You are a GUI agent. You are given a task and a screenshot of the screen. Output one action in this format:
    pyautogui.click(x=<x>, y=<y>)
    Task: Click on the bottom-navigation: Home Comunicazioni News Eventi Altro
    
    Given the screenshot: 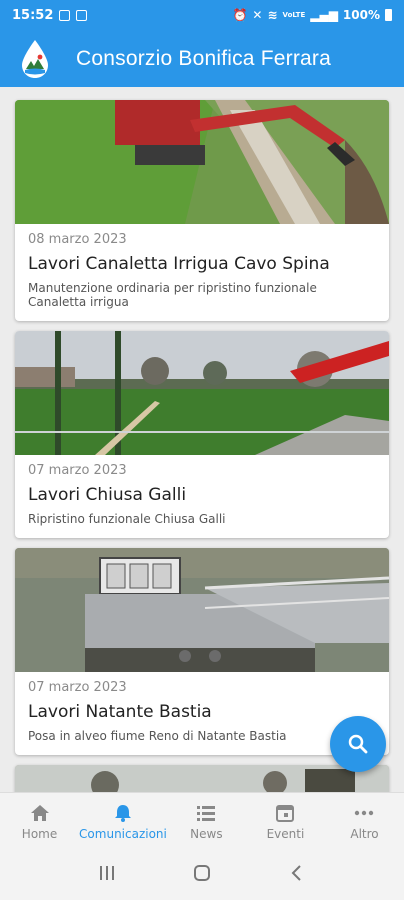 What is the action you would take?
    pyautogui.click(x=202, y=821)
    